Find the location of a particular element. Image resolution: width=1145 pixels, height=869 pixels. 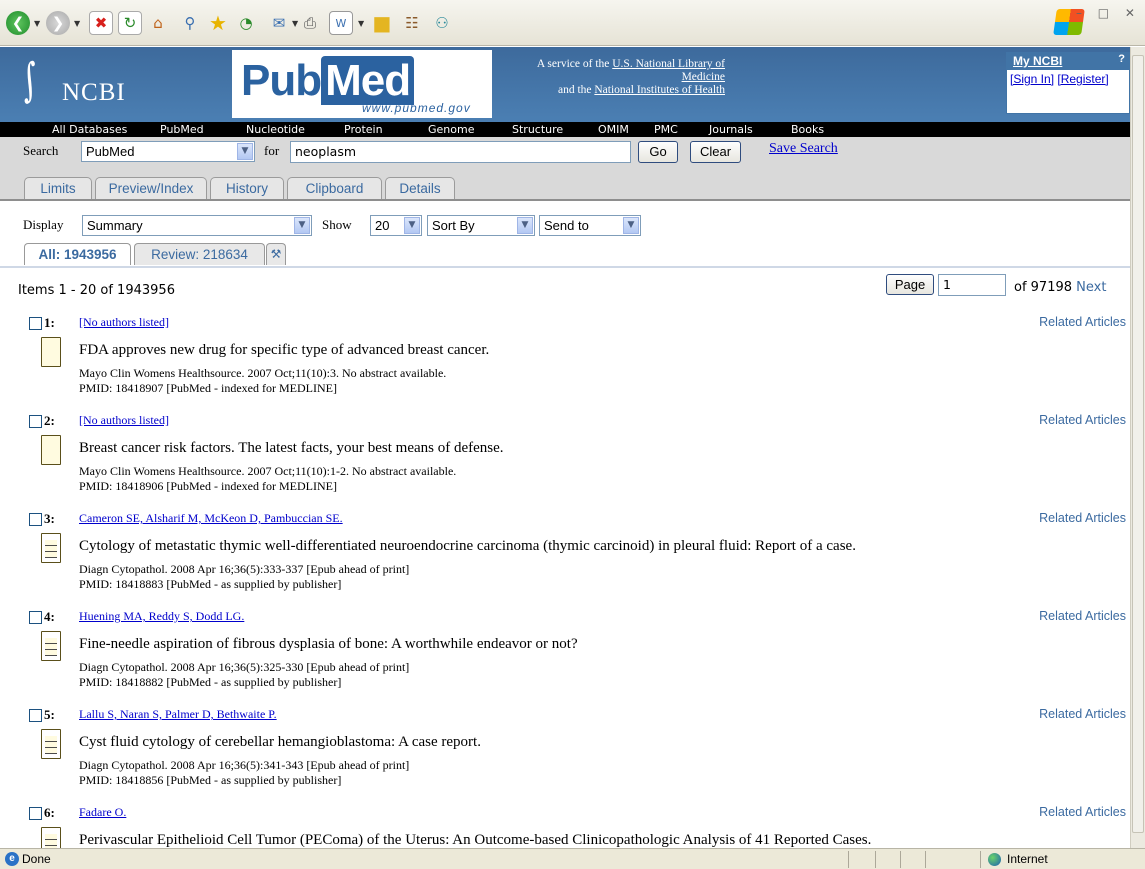

vertical-scrollbar is located at coordinates (1137, 447).